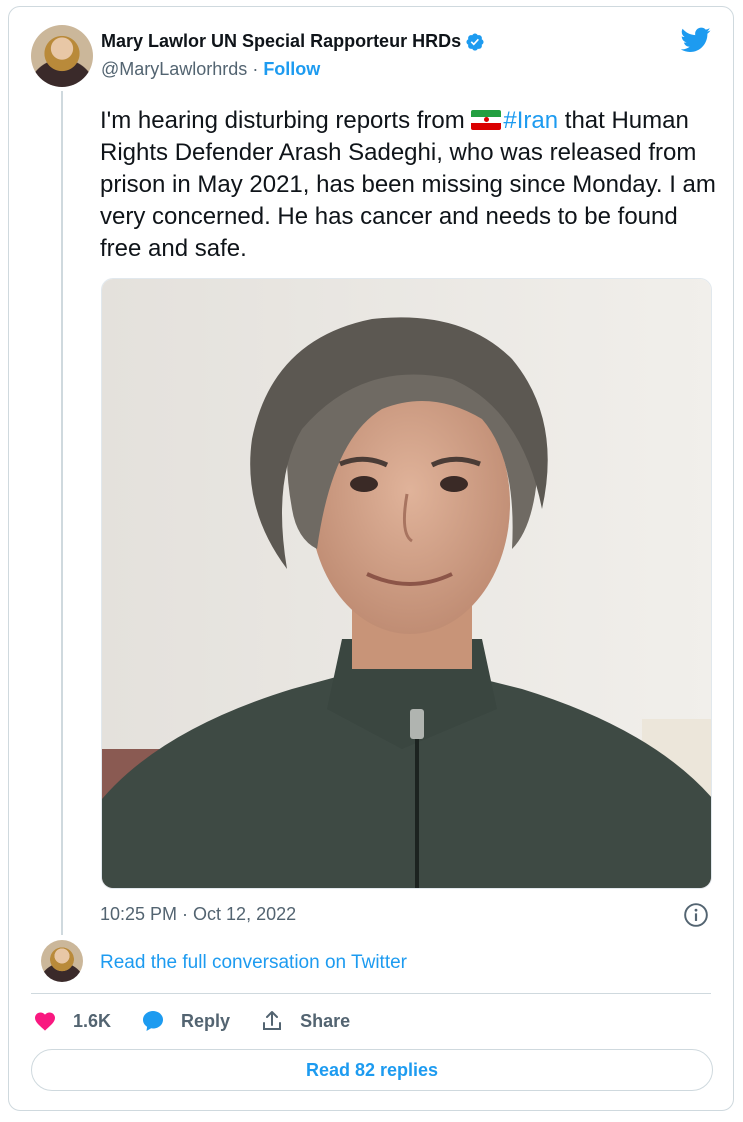 The image size is (743, 1122). Describe the element at coordinates (486, 120) in the screenshot. I see `iran-flag-icon` at that location.